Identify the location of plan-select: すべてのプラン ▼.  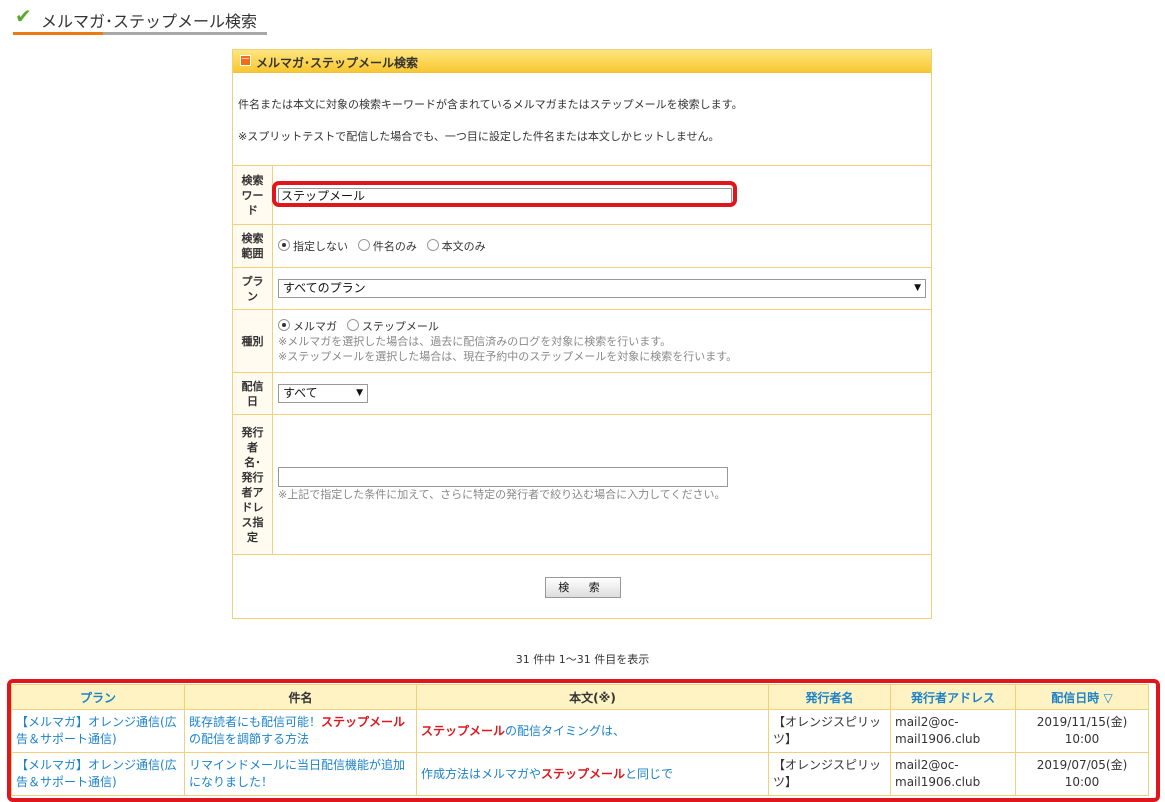
(602, 288).